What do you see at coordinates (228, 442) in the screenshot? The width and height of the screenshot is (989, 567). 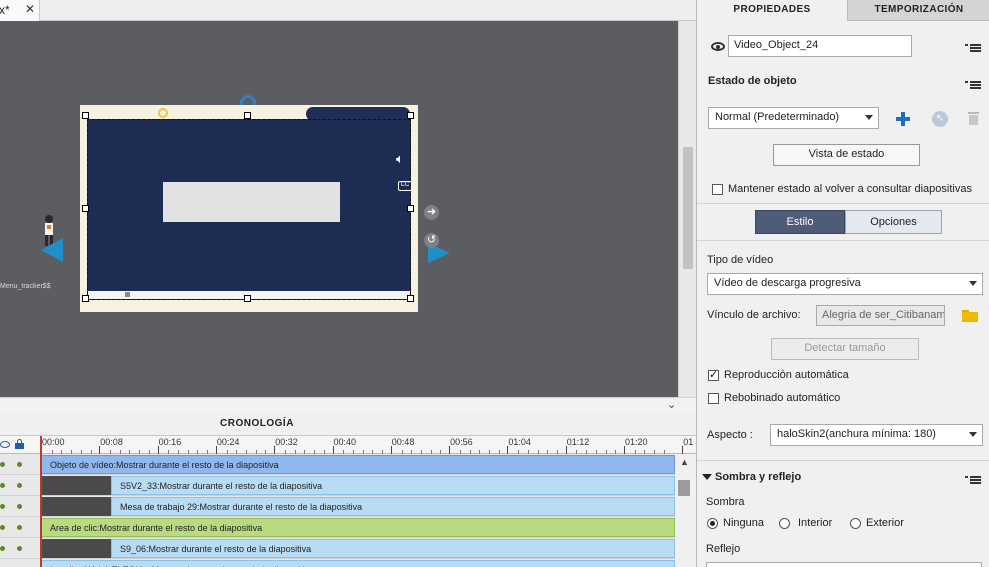 I see `ruler-tick-label: 00:24` at bounding box center [228, 442].